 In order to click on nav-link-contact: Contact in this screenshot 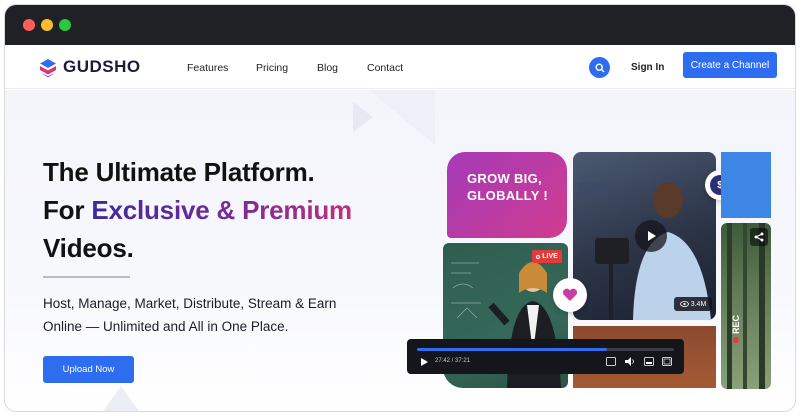, I will do `click(385, 68)`.